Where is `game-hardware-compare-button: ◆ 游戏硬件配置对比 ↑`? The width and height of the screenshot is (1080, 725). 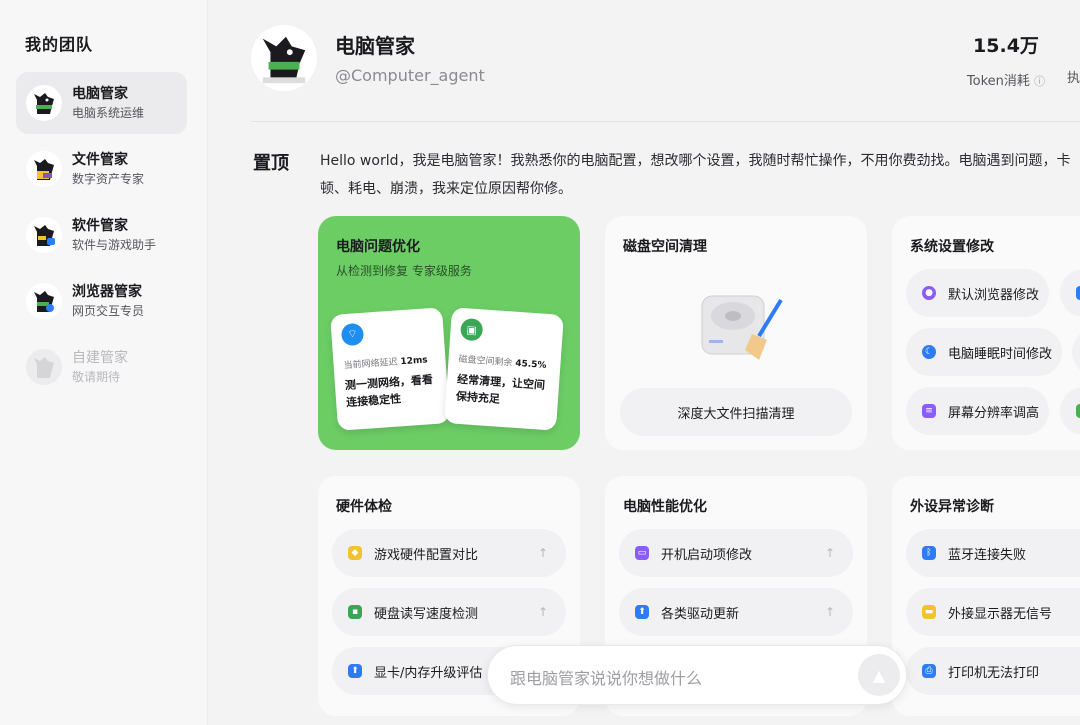 game-hardware-compare-button: ◆ 游戏硬件配置对比 ↑ is located at coordinates (449, 553).